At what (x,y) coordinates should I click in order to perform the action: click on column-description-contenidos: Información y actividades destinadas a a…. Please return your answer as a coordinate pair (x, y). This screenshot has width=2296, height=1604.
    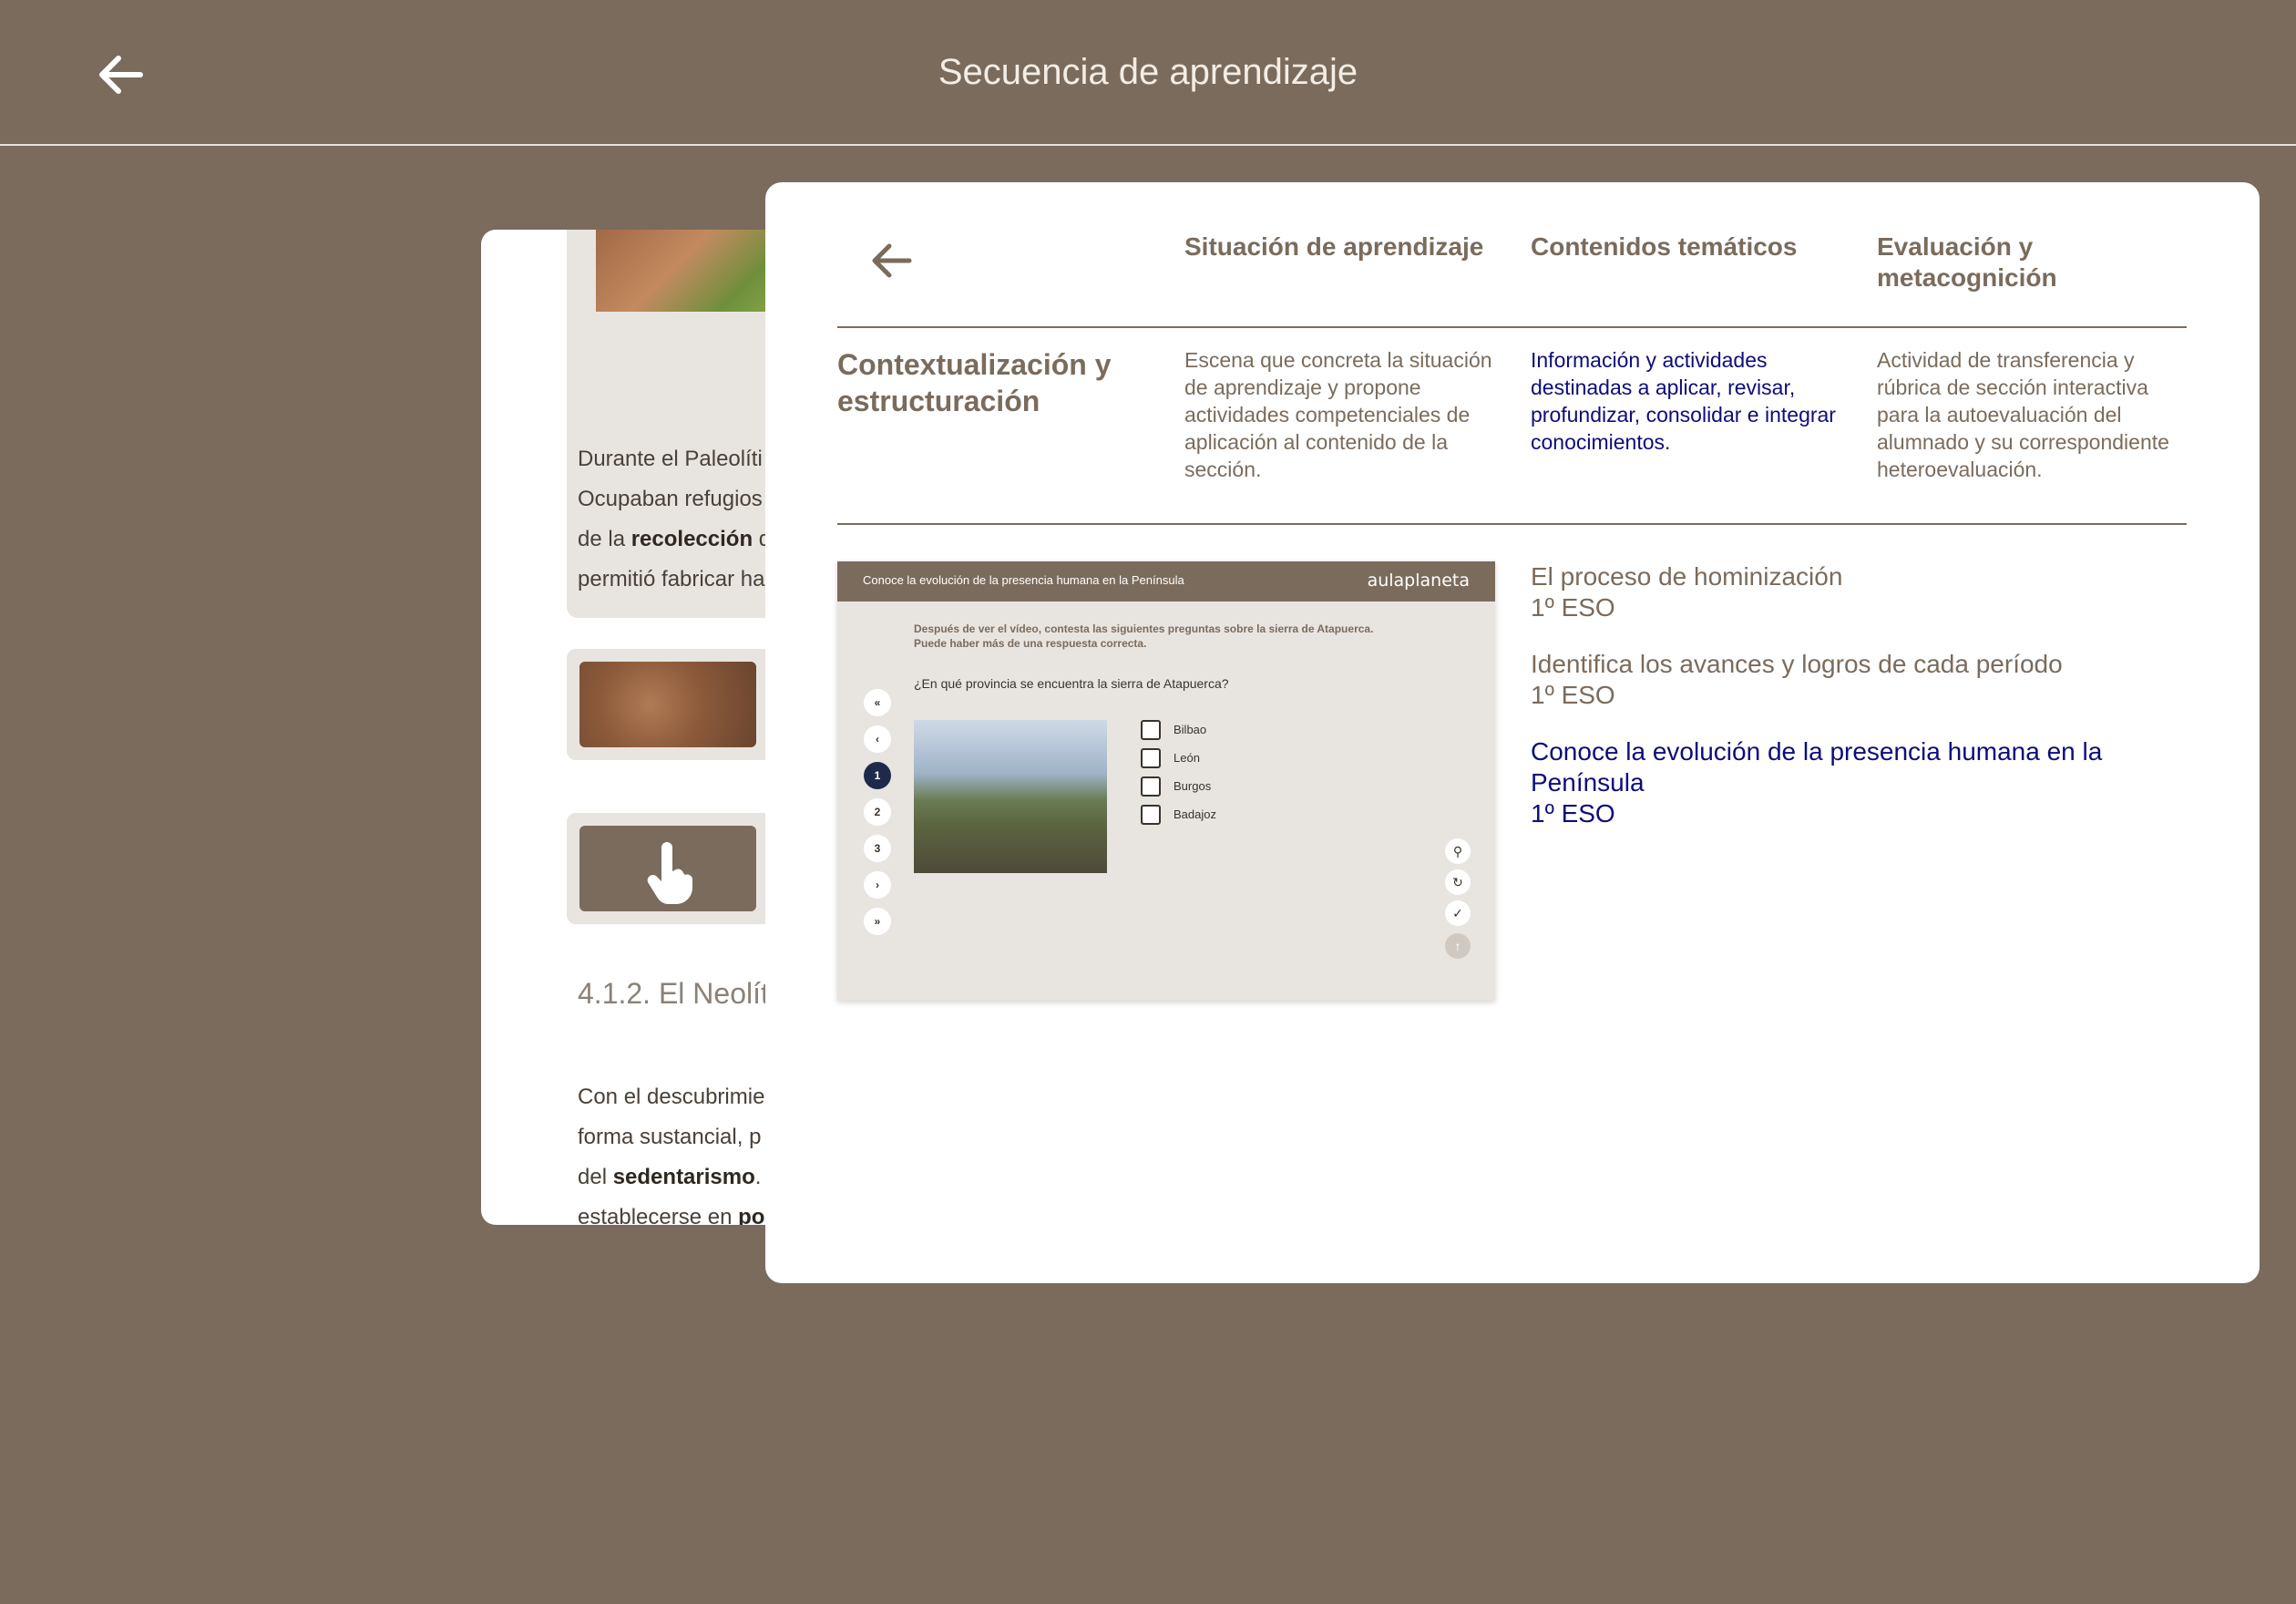
    Looking at the image, I should click on (1684, 401).